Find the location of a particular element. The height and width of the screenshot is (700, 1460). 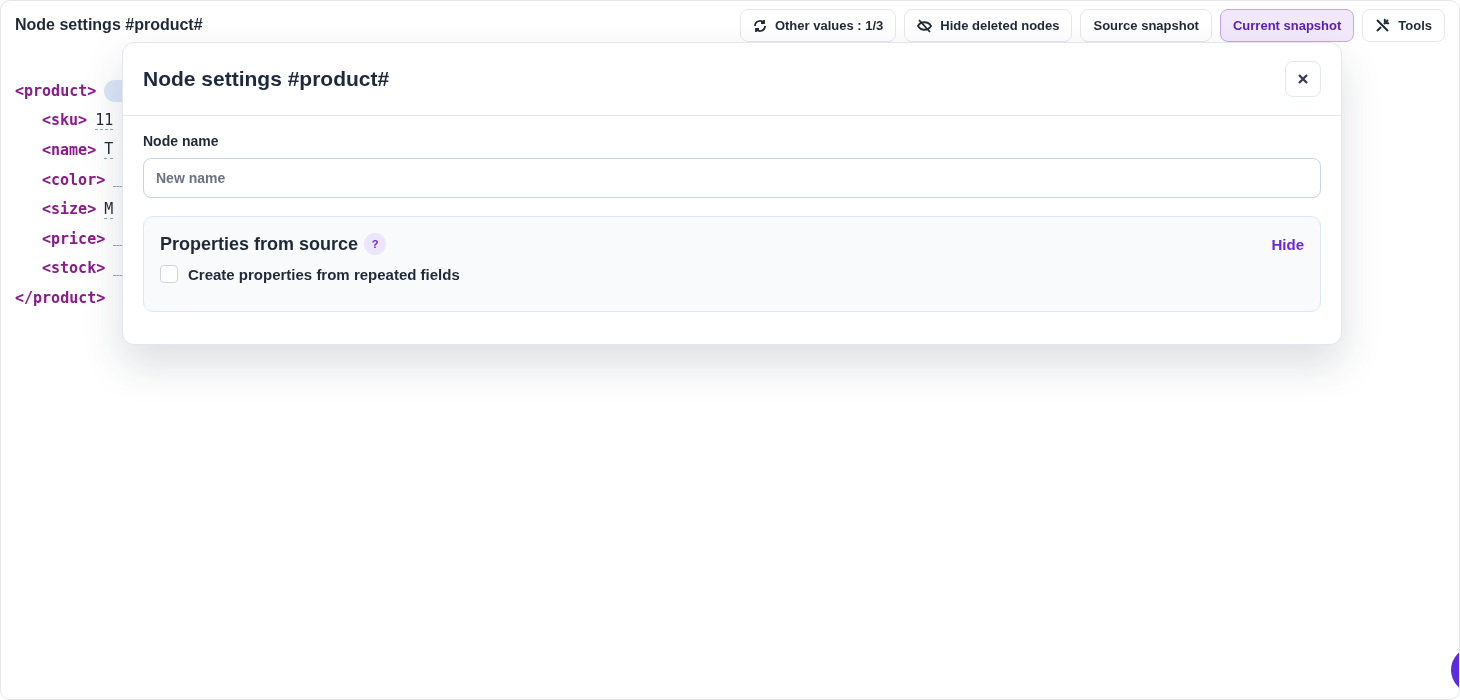

toolbar-button: Current snapshot is located at coordinates (1287, 25).